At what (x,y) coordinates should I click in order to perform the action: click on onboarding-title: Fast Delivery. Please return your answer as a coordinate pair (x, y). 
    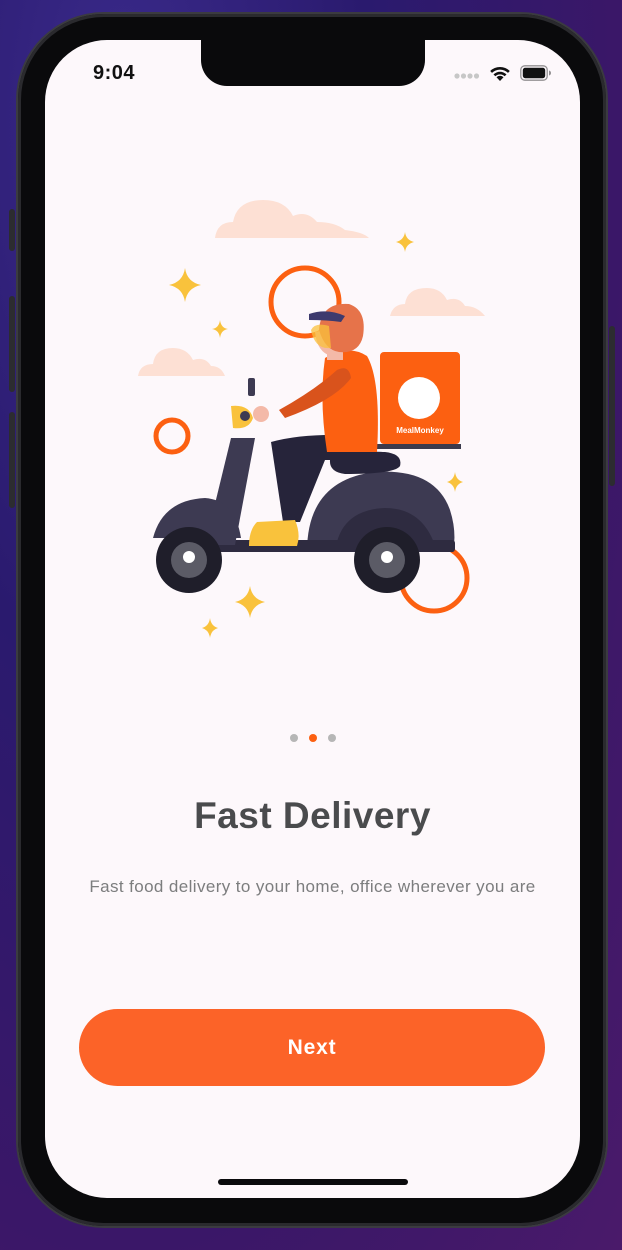
    Looking at the image, I should click on (312, 815).